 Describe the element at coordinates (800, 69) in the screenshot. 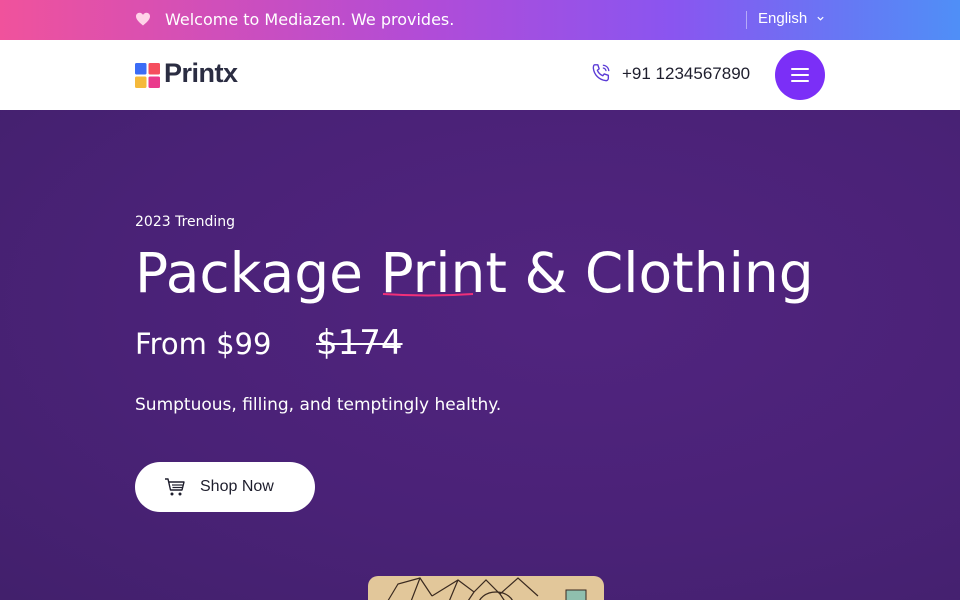

I see `hamburger-menu-icon` at that location.